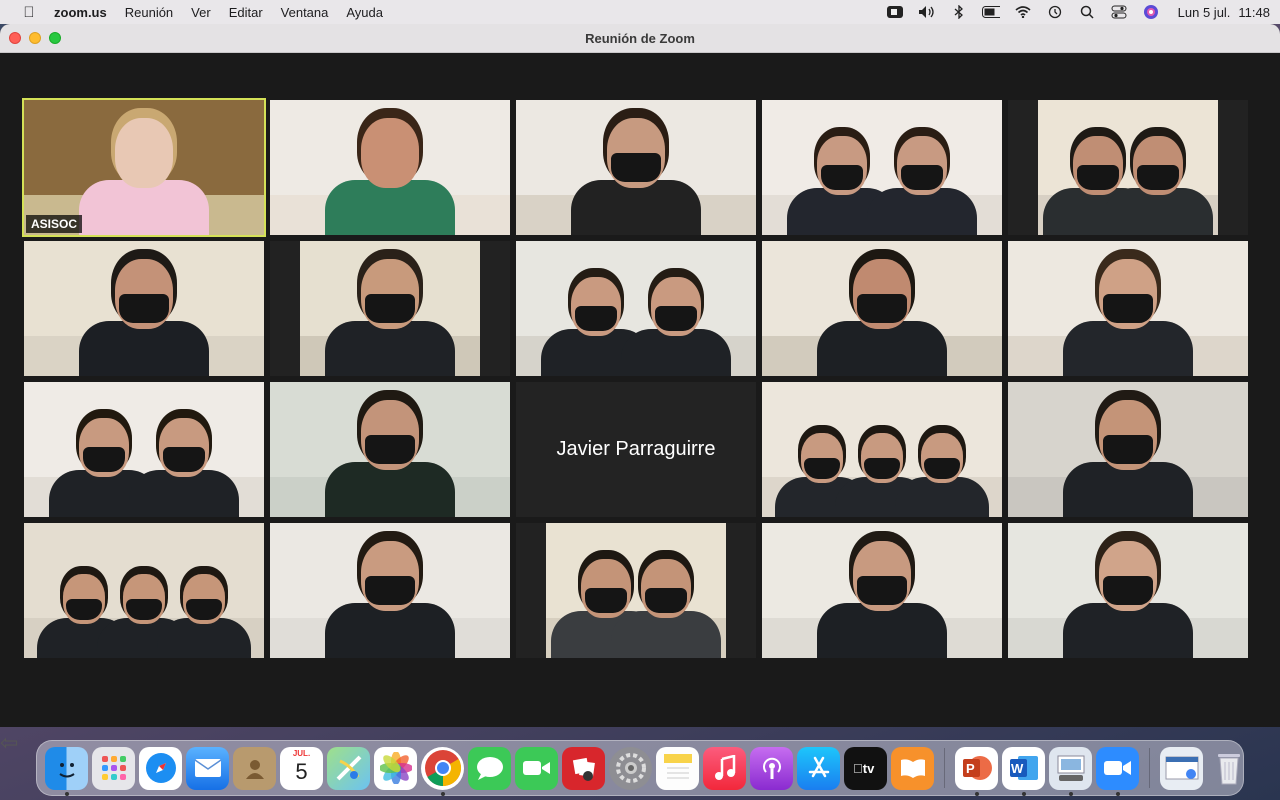 This screenshot has height=800, width=1280. What do you see at coordinates (395, 768) in the screenshot?
I see `photos-icon` at bounding box center [395, 768].